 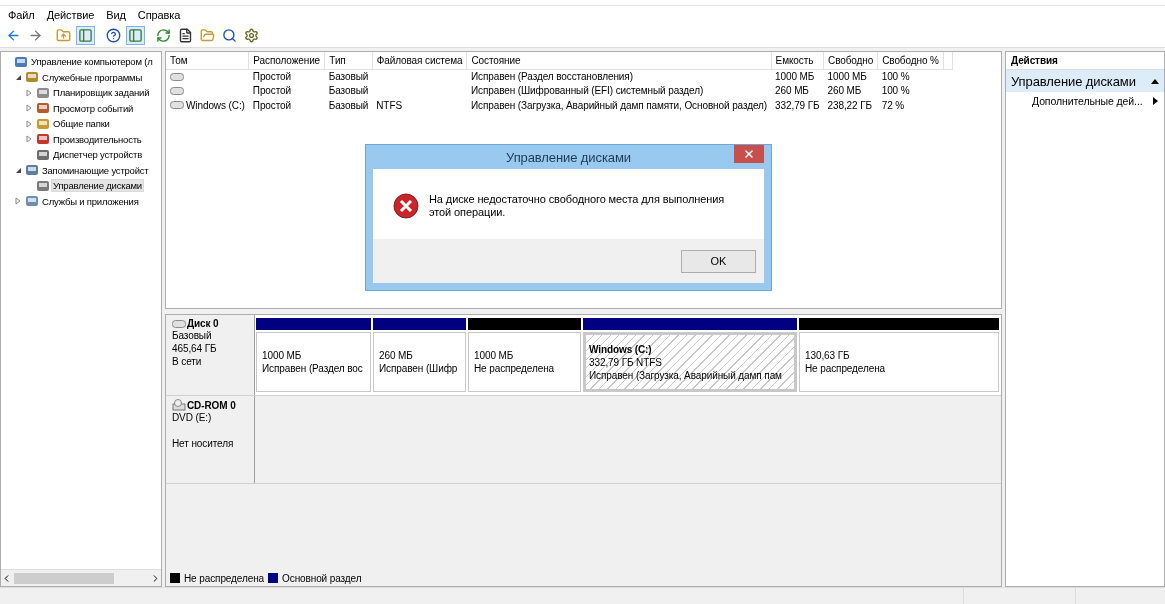 I want to click on partition-block: 130,63 ГБ Не распределена, so click(x=899, y=362).